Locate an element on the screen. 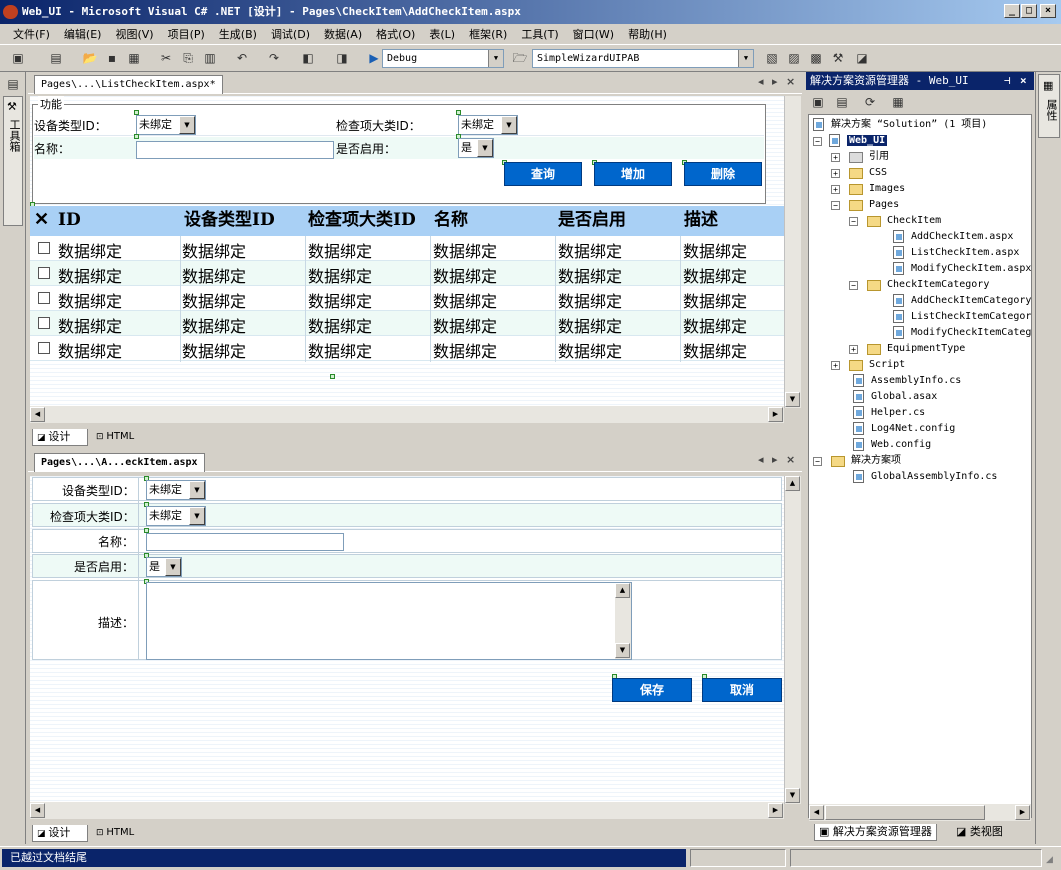 This screenshot has height=870, width=1061. minimize-button: _ is located at coordinates (1012, 11).